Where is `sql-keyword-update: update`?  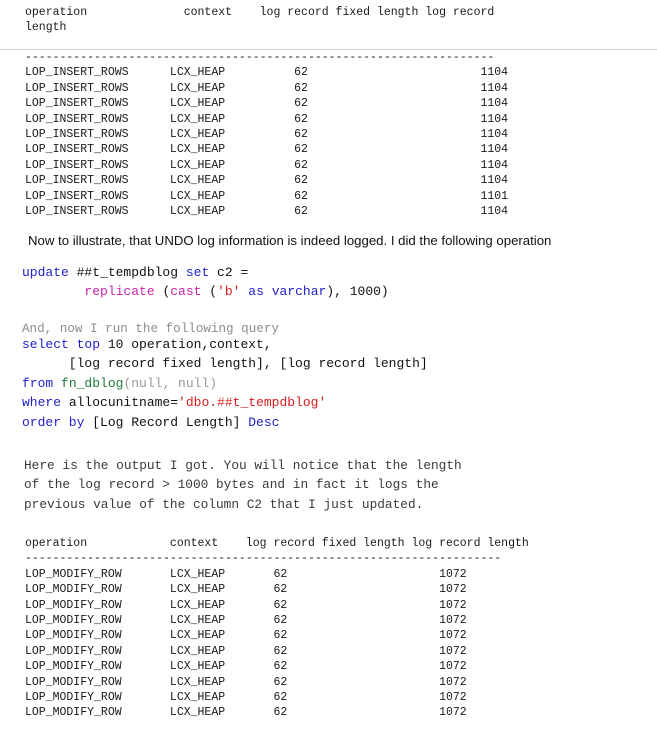 sql-keyword-update: update is located at coordinates (45, 272).